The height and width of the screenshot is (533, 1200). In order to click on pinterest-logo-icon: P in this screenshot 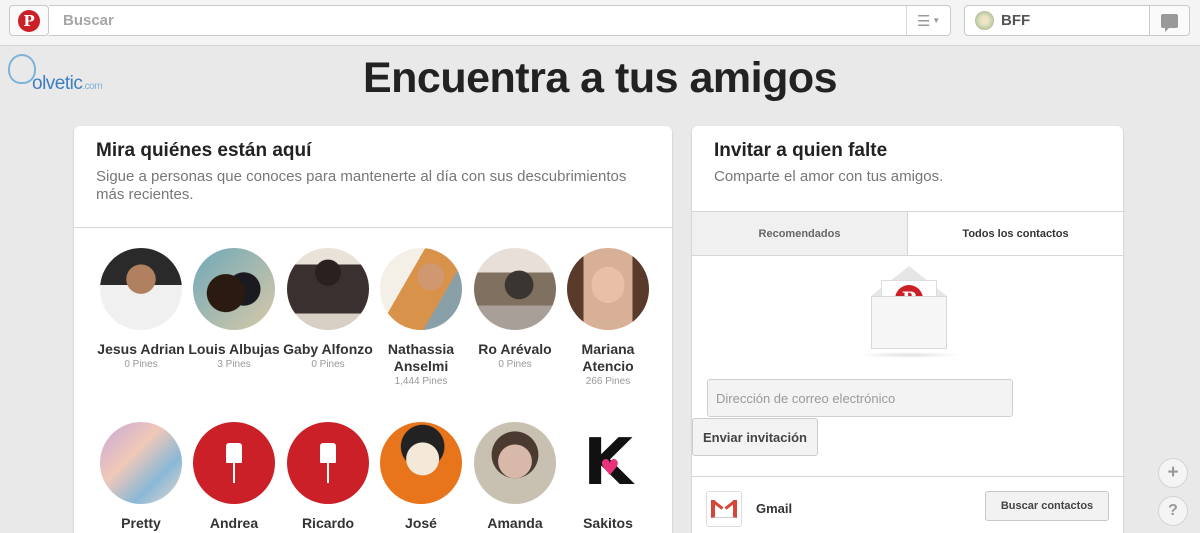, I will do `click(29, 20)`.